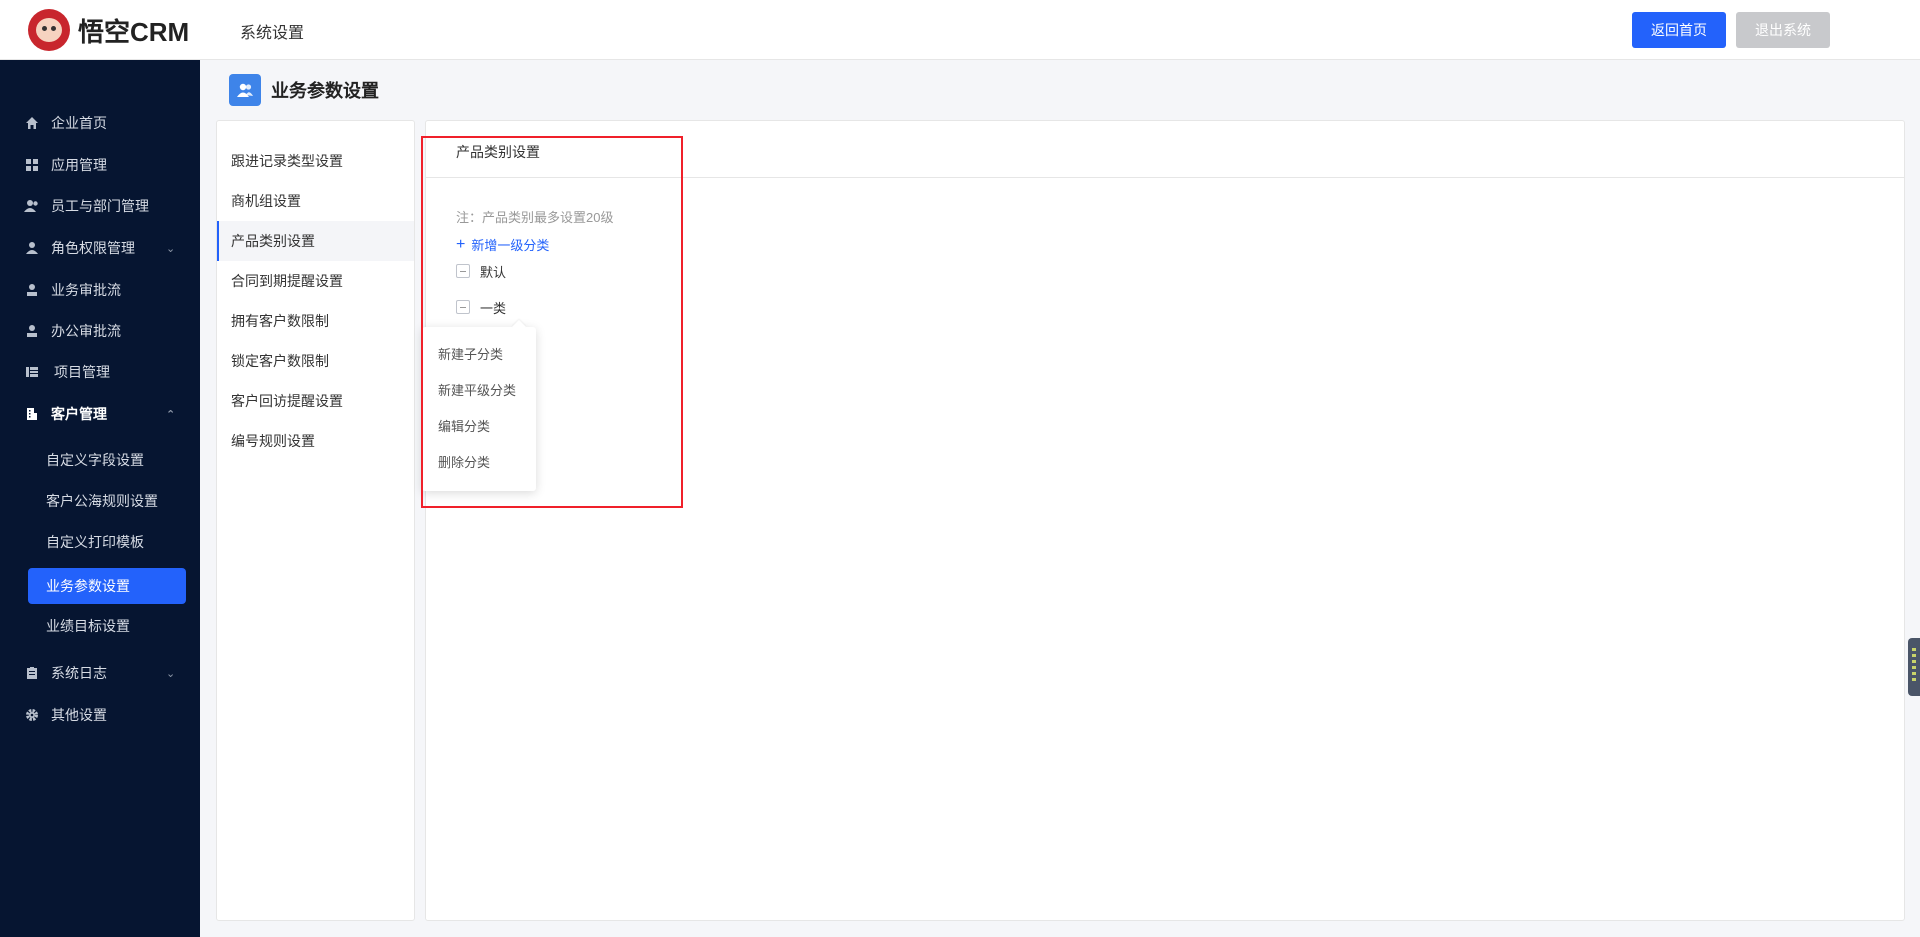 This screenshot has height=937, width=1920. What do you see at coordinates (82, 372) in the screenshot?
I see `sidebar-item-label: 项目管理` at bounding box center [82, 372].